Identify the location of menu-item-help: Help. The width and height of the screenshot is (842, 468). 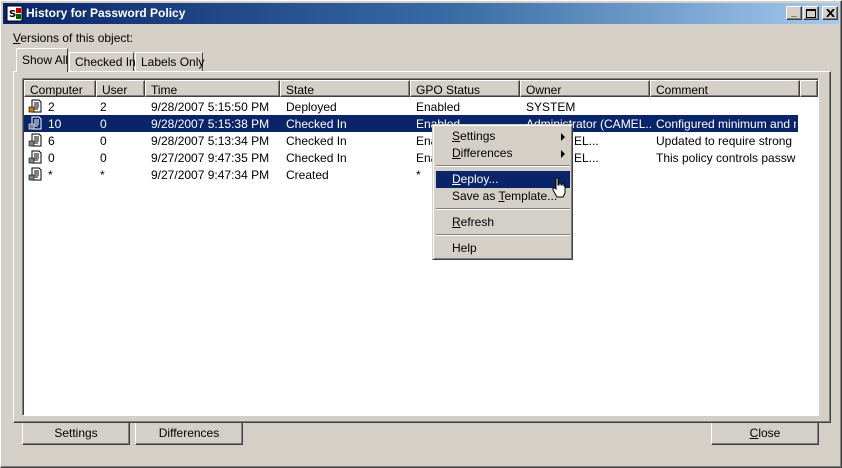
(503, 248).